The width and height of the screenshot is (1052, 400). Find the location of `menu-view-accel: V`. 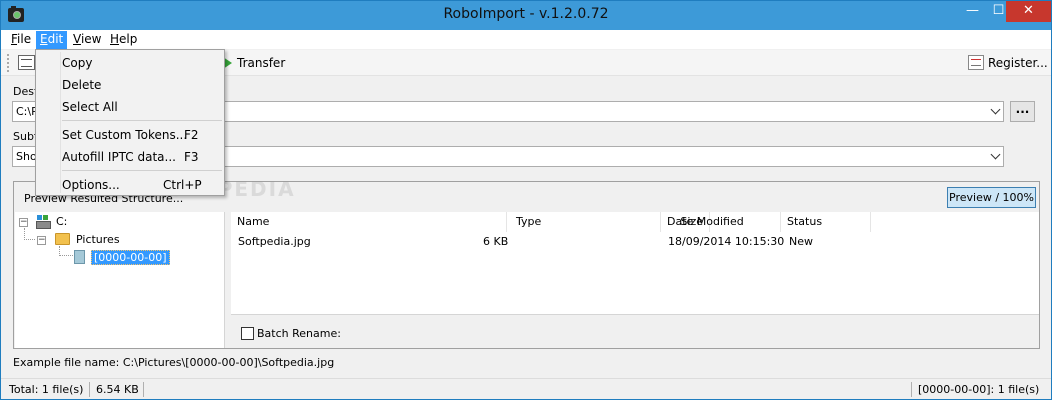

menu-view-accel: V is located at coordinates (77, 39).